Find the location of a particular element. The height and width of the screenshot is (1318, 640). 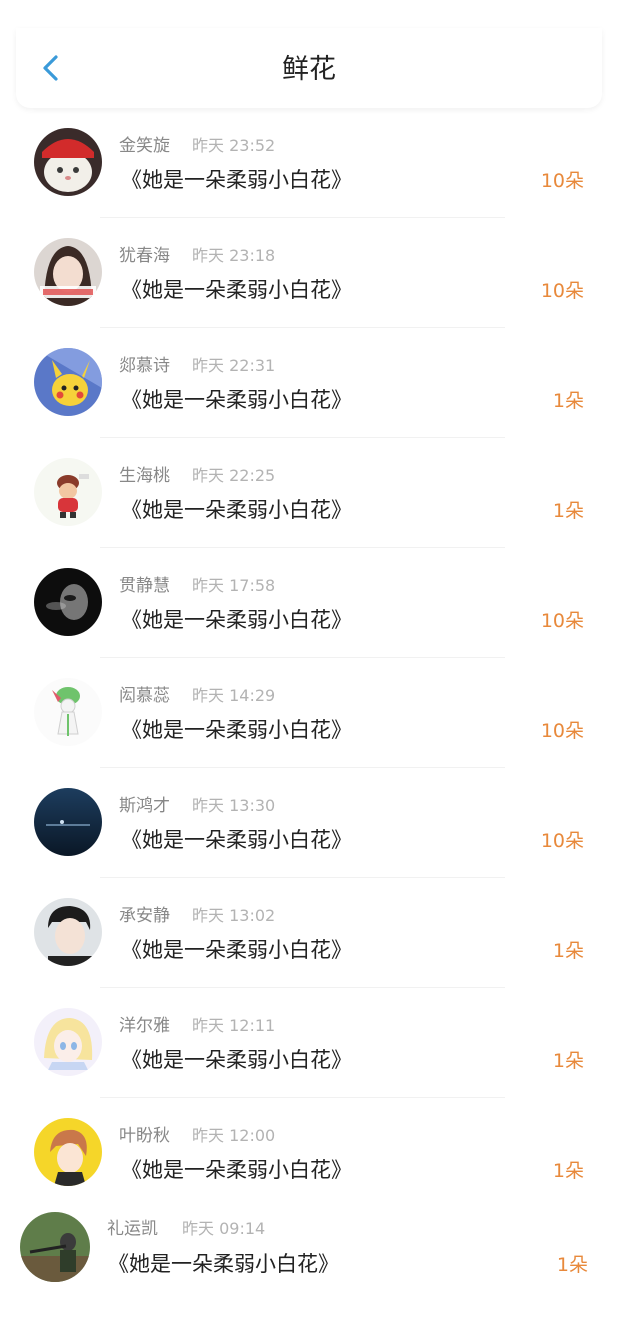

pikachu-avatar is located at coordinates (68, 382).